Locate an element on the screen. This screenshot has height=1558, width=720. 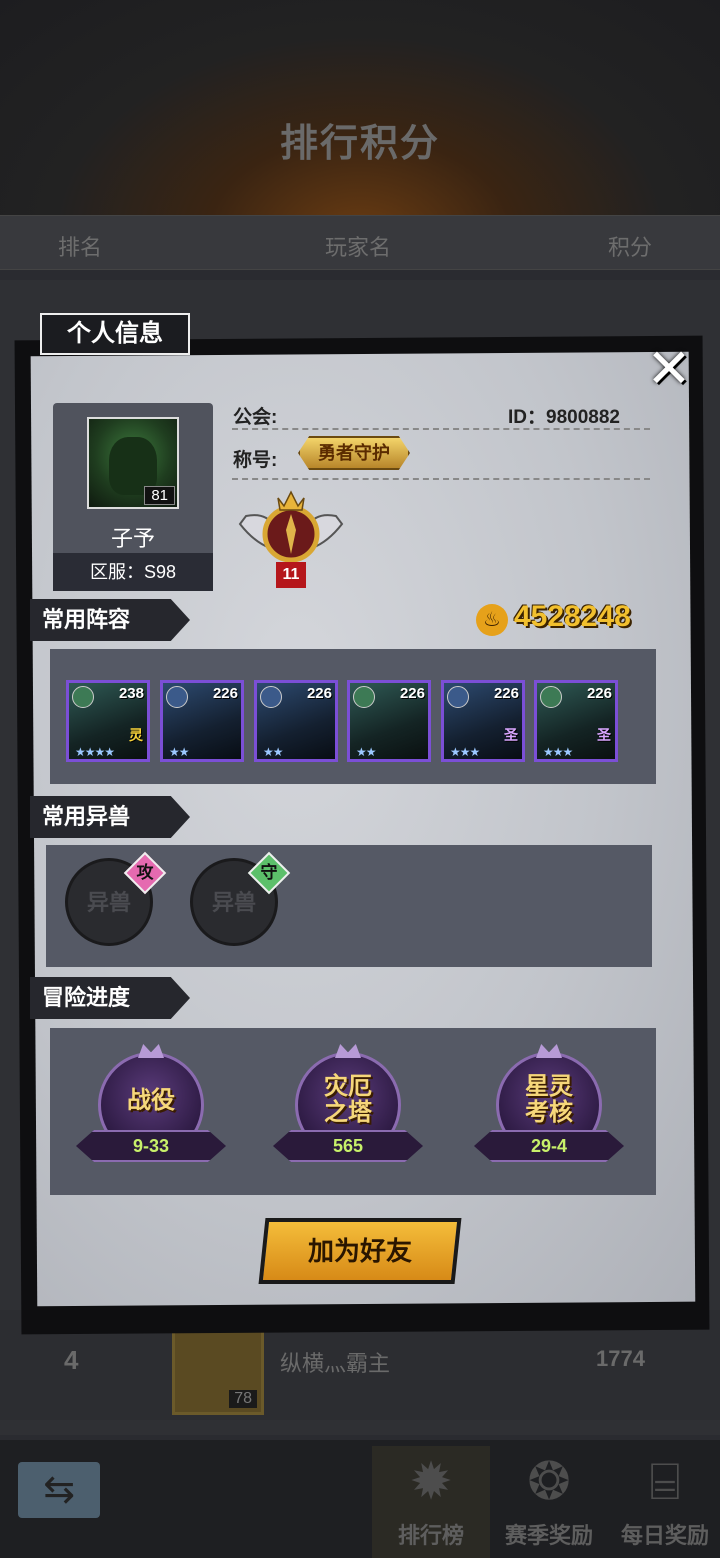
tower-progress: 灾厄之塔 565 is located at coordinates (348, 1110).